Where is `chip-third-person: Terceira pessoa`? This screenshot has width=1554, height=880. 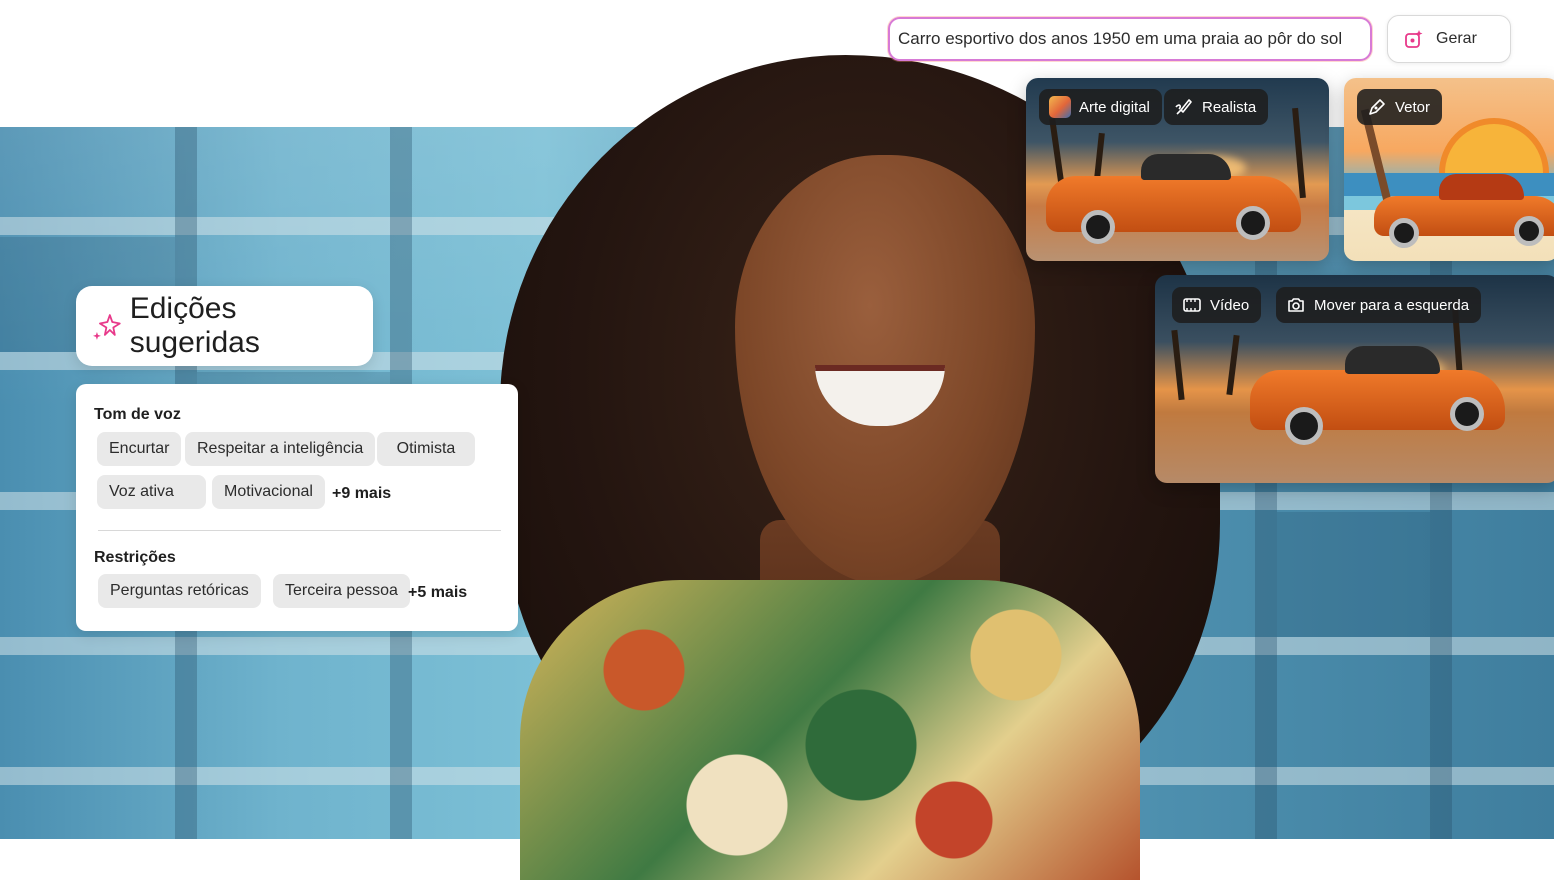
chip-third-person: Terceira pessoa is located at coordinates (341, 591).